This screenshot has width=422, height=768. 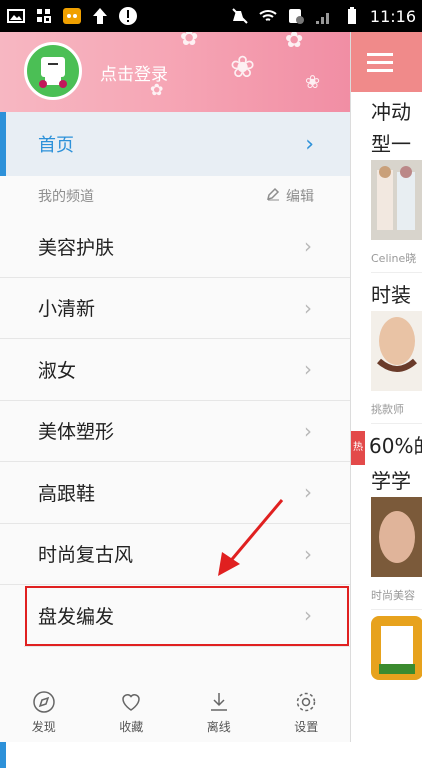 I want to click on article-card: 时装 挑款师, so click(x=386, y=348).